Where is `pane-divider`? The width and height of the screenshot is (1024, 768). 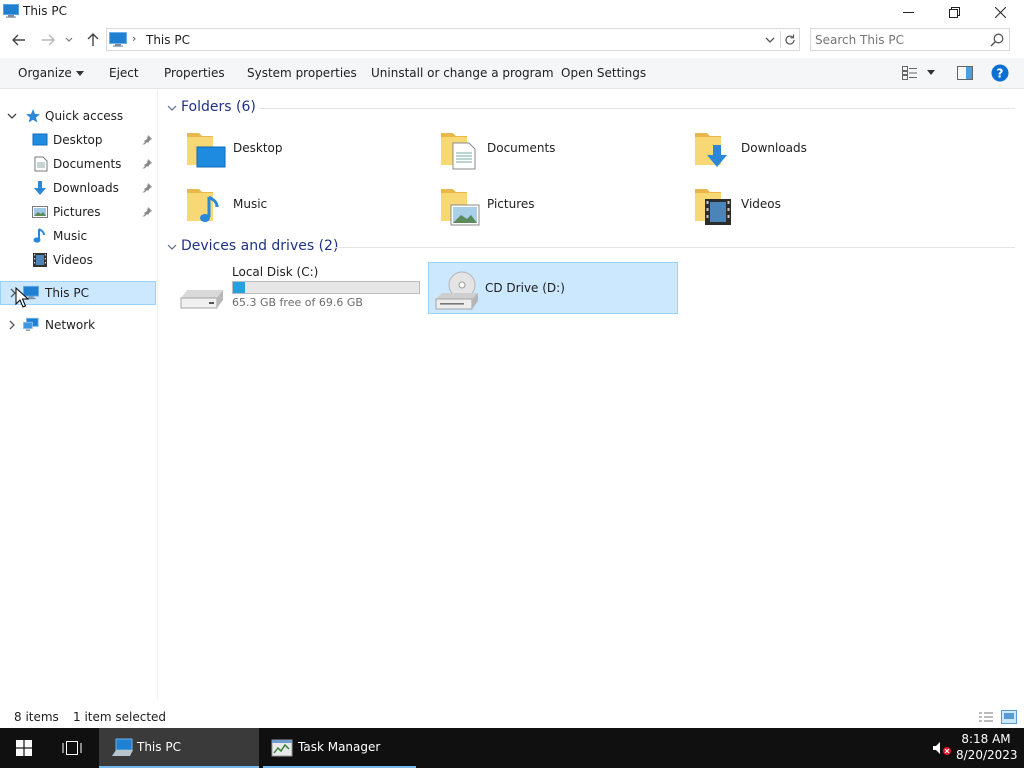 pane-divider is located at coordinates (157, 395).